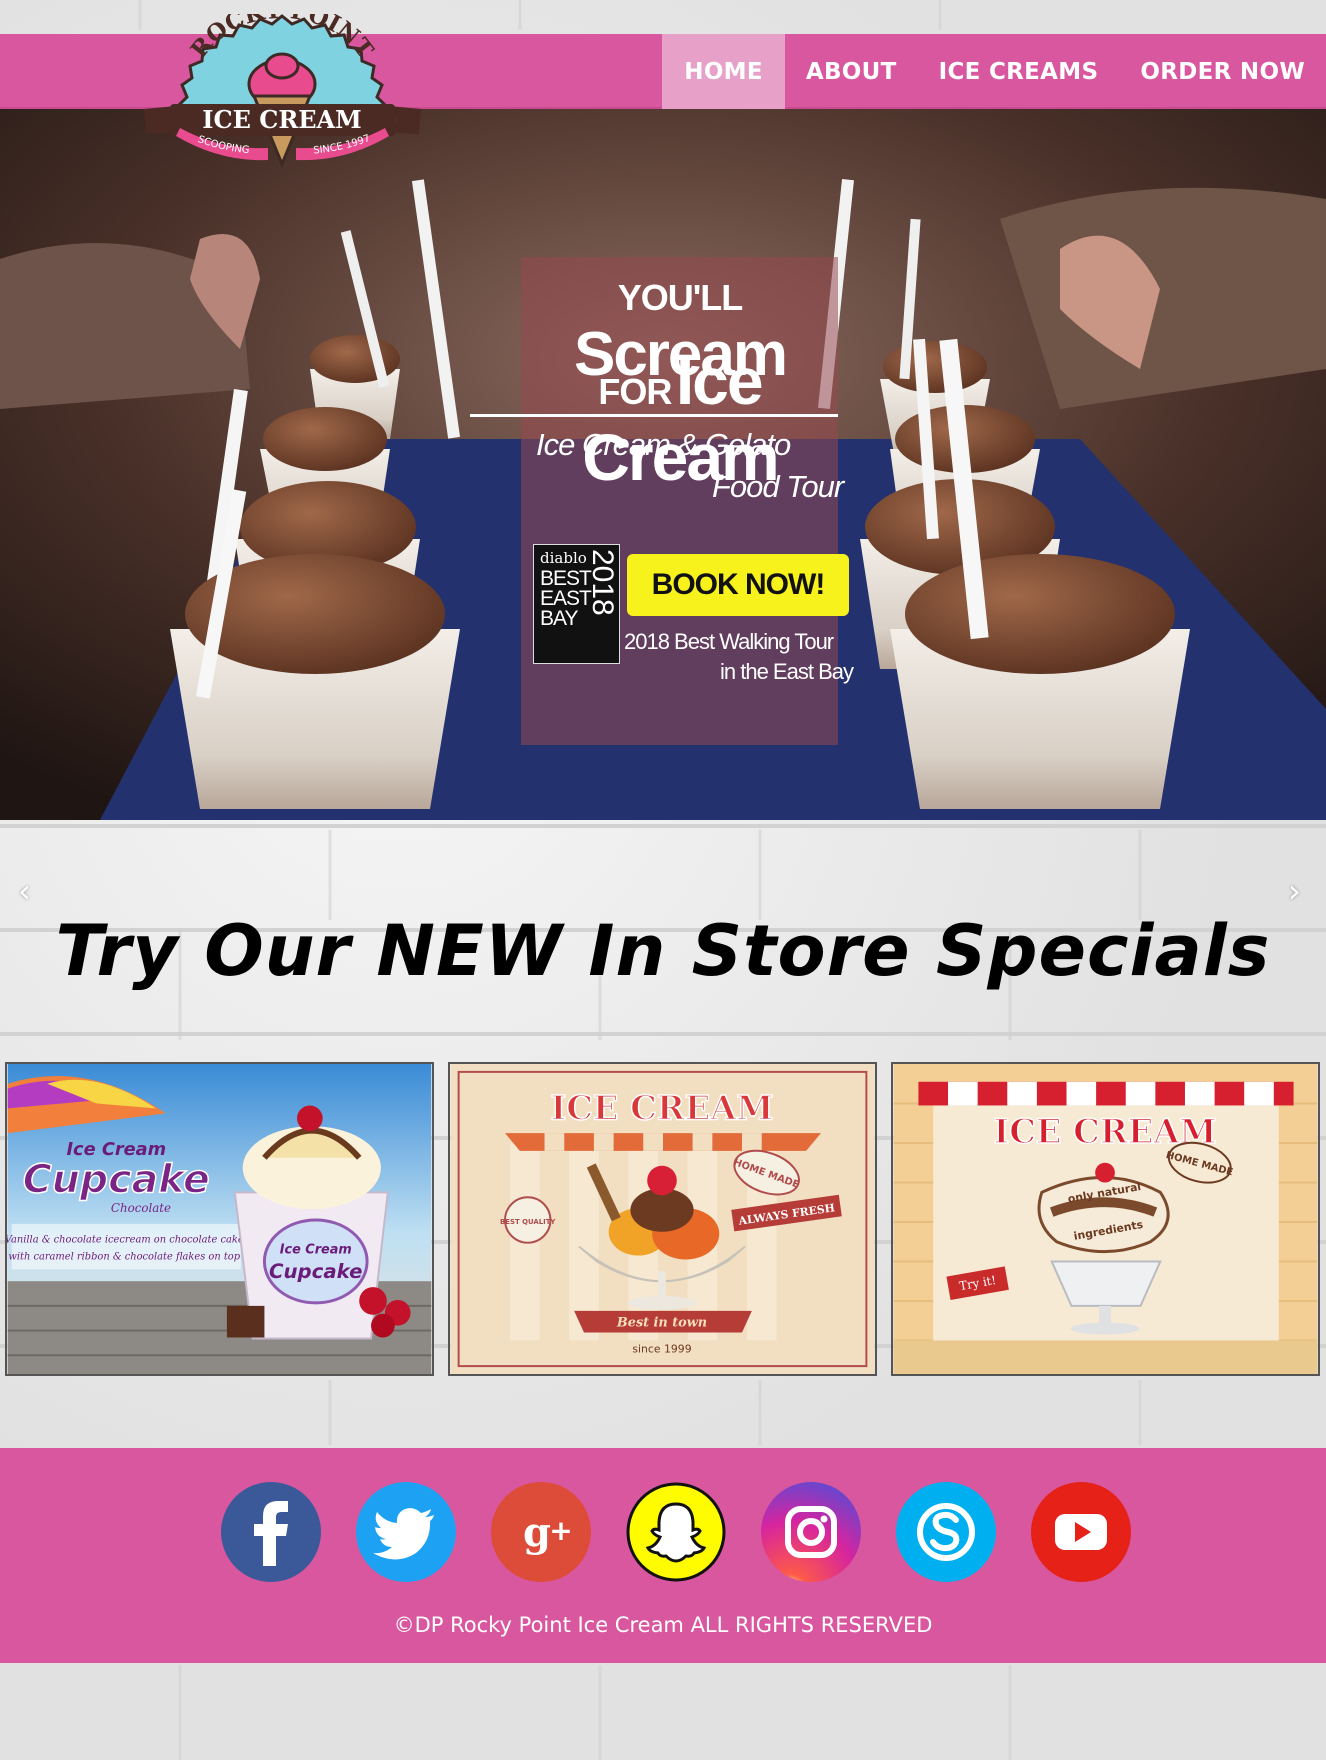 The image size is (1326, 1760). What do you see at coordinates (661, 1323) in the screenshot?
I see `svg-text: Best in town` at bounding box center [661, 1323].